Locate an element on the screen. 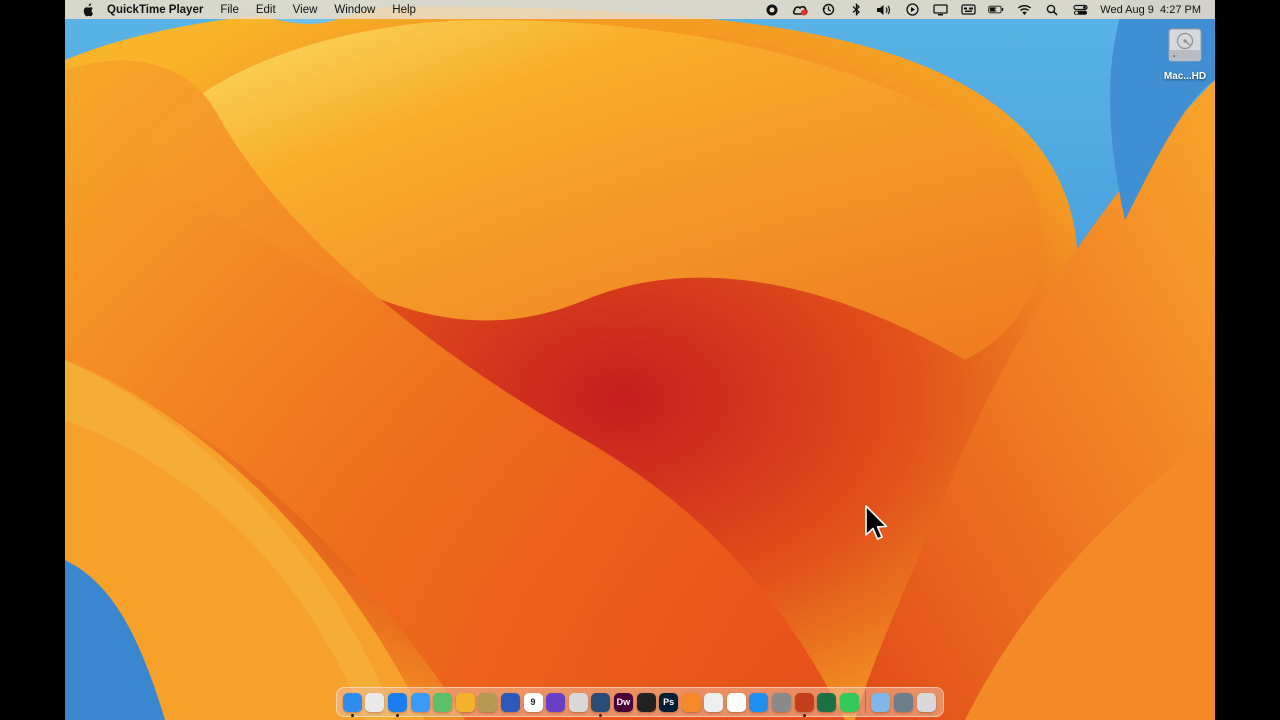 The image size is (1280, 720). powerpoint-icon is located at coordinates (804, 704).